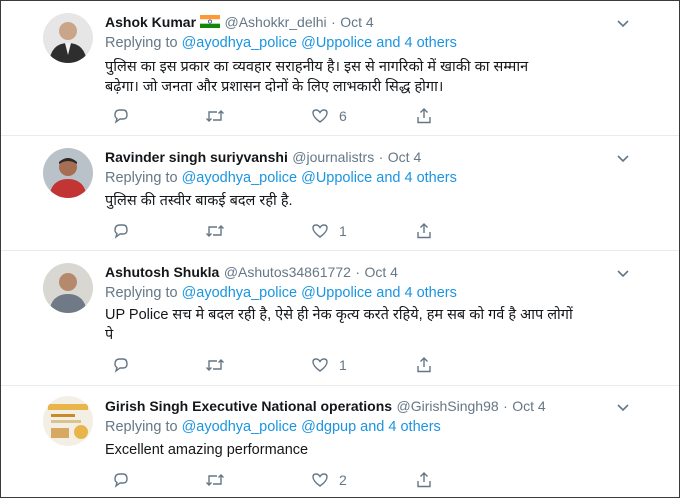 This screenshot has height=498, width=680. What do you see at coordinates (448, 406) in the screenshot?
I see `user-handle: @GirishSingh98` at bounding box center [448, 406].